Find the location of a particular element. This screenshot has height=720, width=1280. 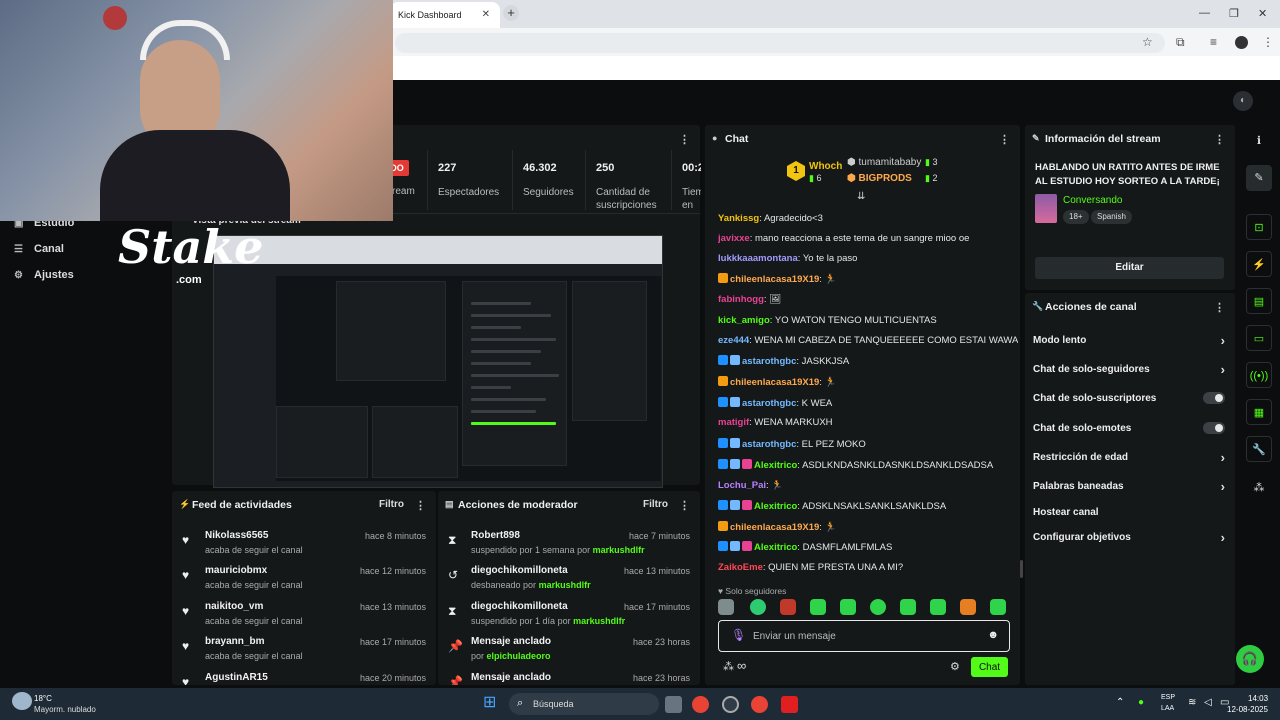

extensions-icon: ⧉ is located at coordinates (1180, 42).